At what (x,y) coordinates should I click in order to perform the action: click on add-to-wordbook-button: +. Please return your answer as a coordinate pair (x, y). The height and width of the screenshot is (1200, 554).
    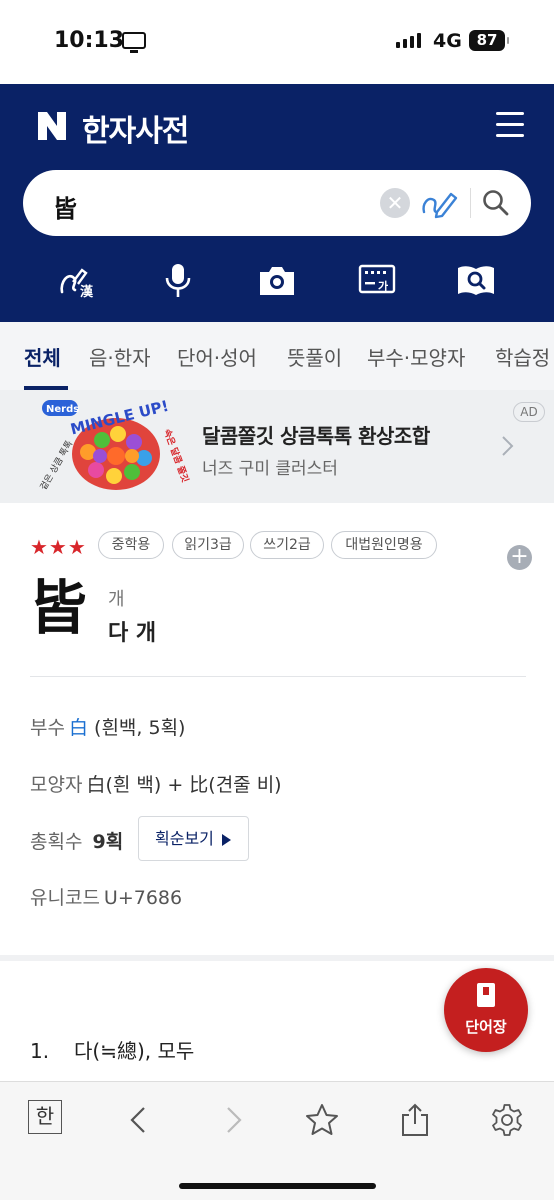
    Looking at the image, I should click on (519, 557).